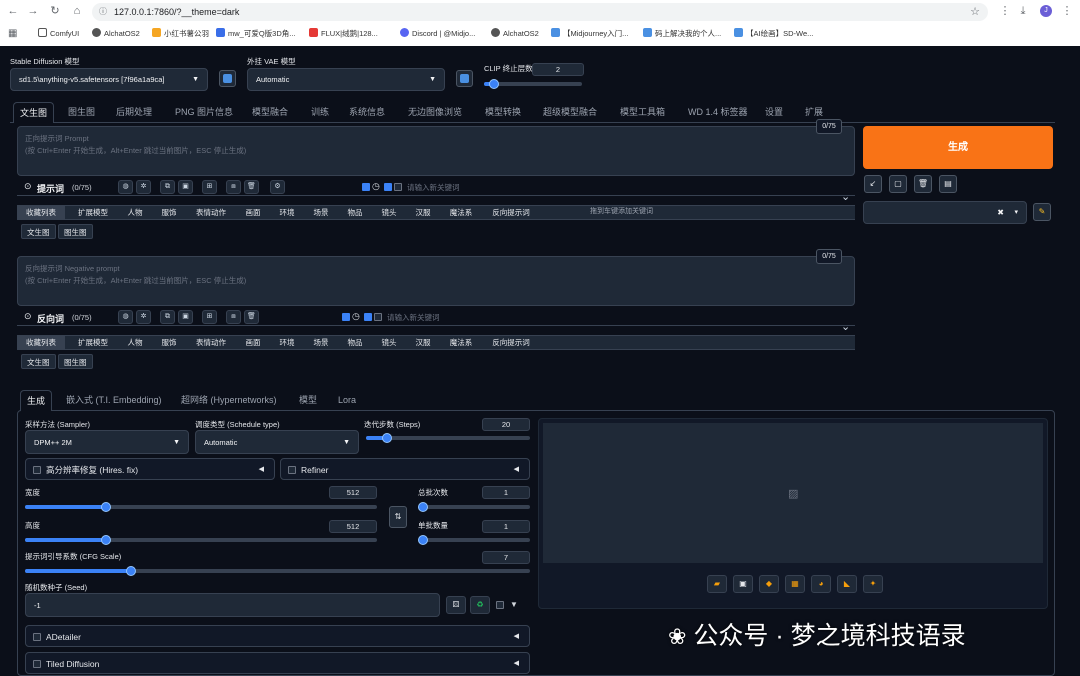 Image resolution: width=1080 pixels, height=676 pixels. I want to click on reload-icon: ↻, so click(55, 11).